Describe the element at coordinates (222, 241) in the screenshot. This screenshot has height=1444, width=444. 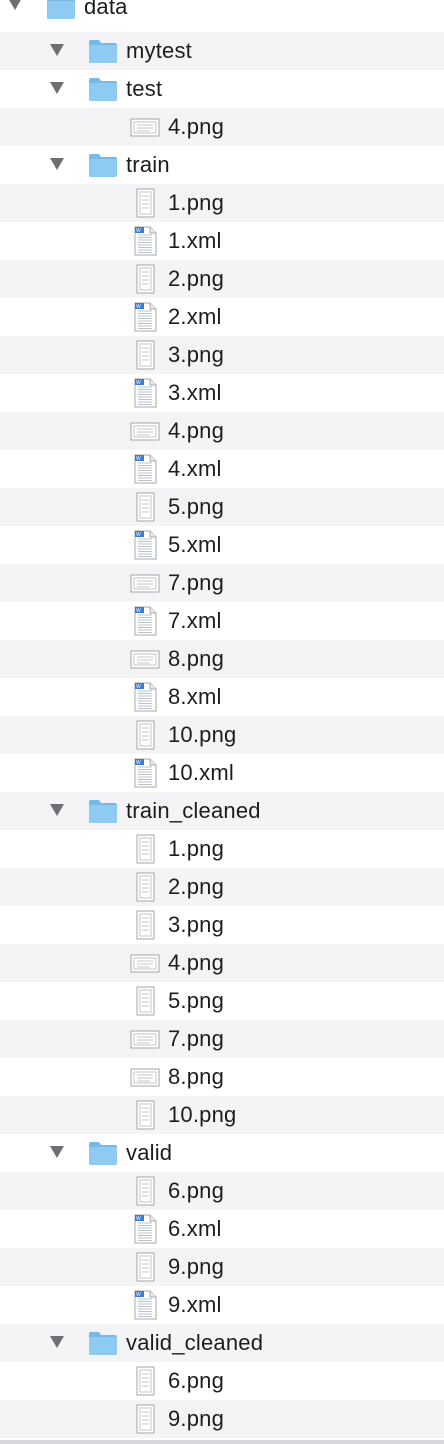
I see `file-row: W 1.xml` at that location.